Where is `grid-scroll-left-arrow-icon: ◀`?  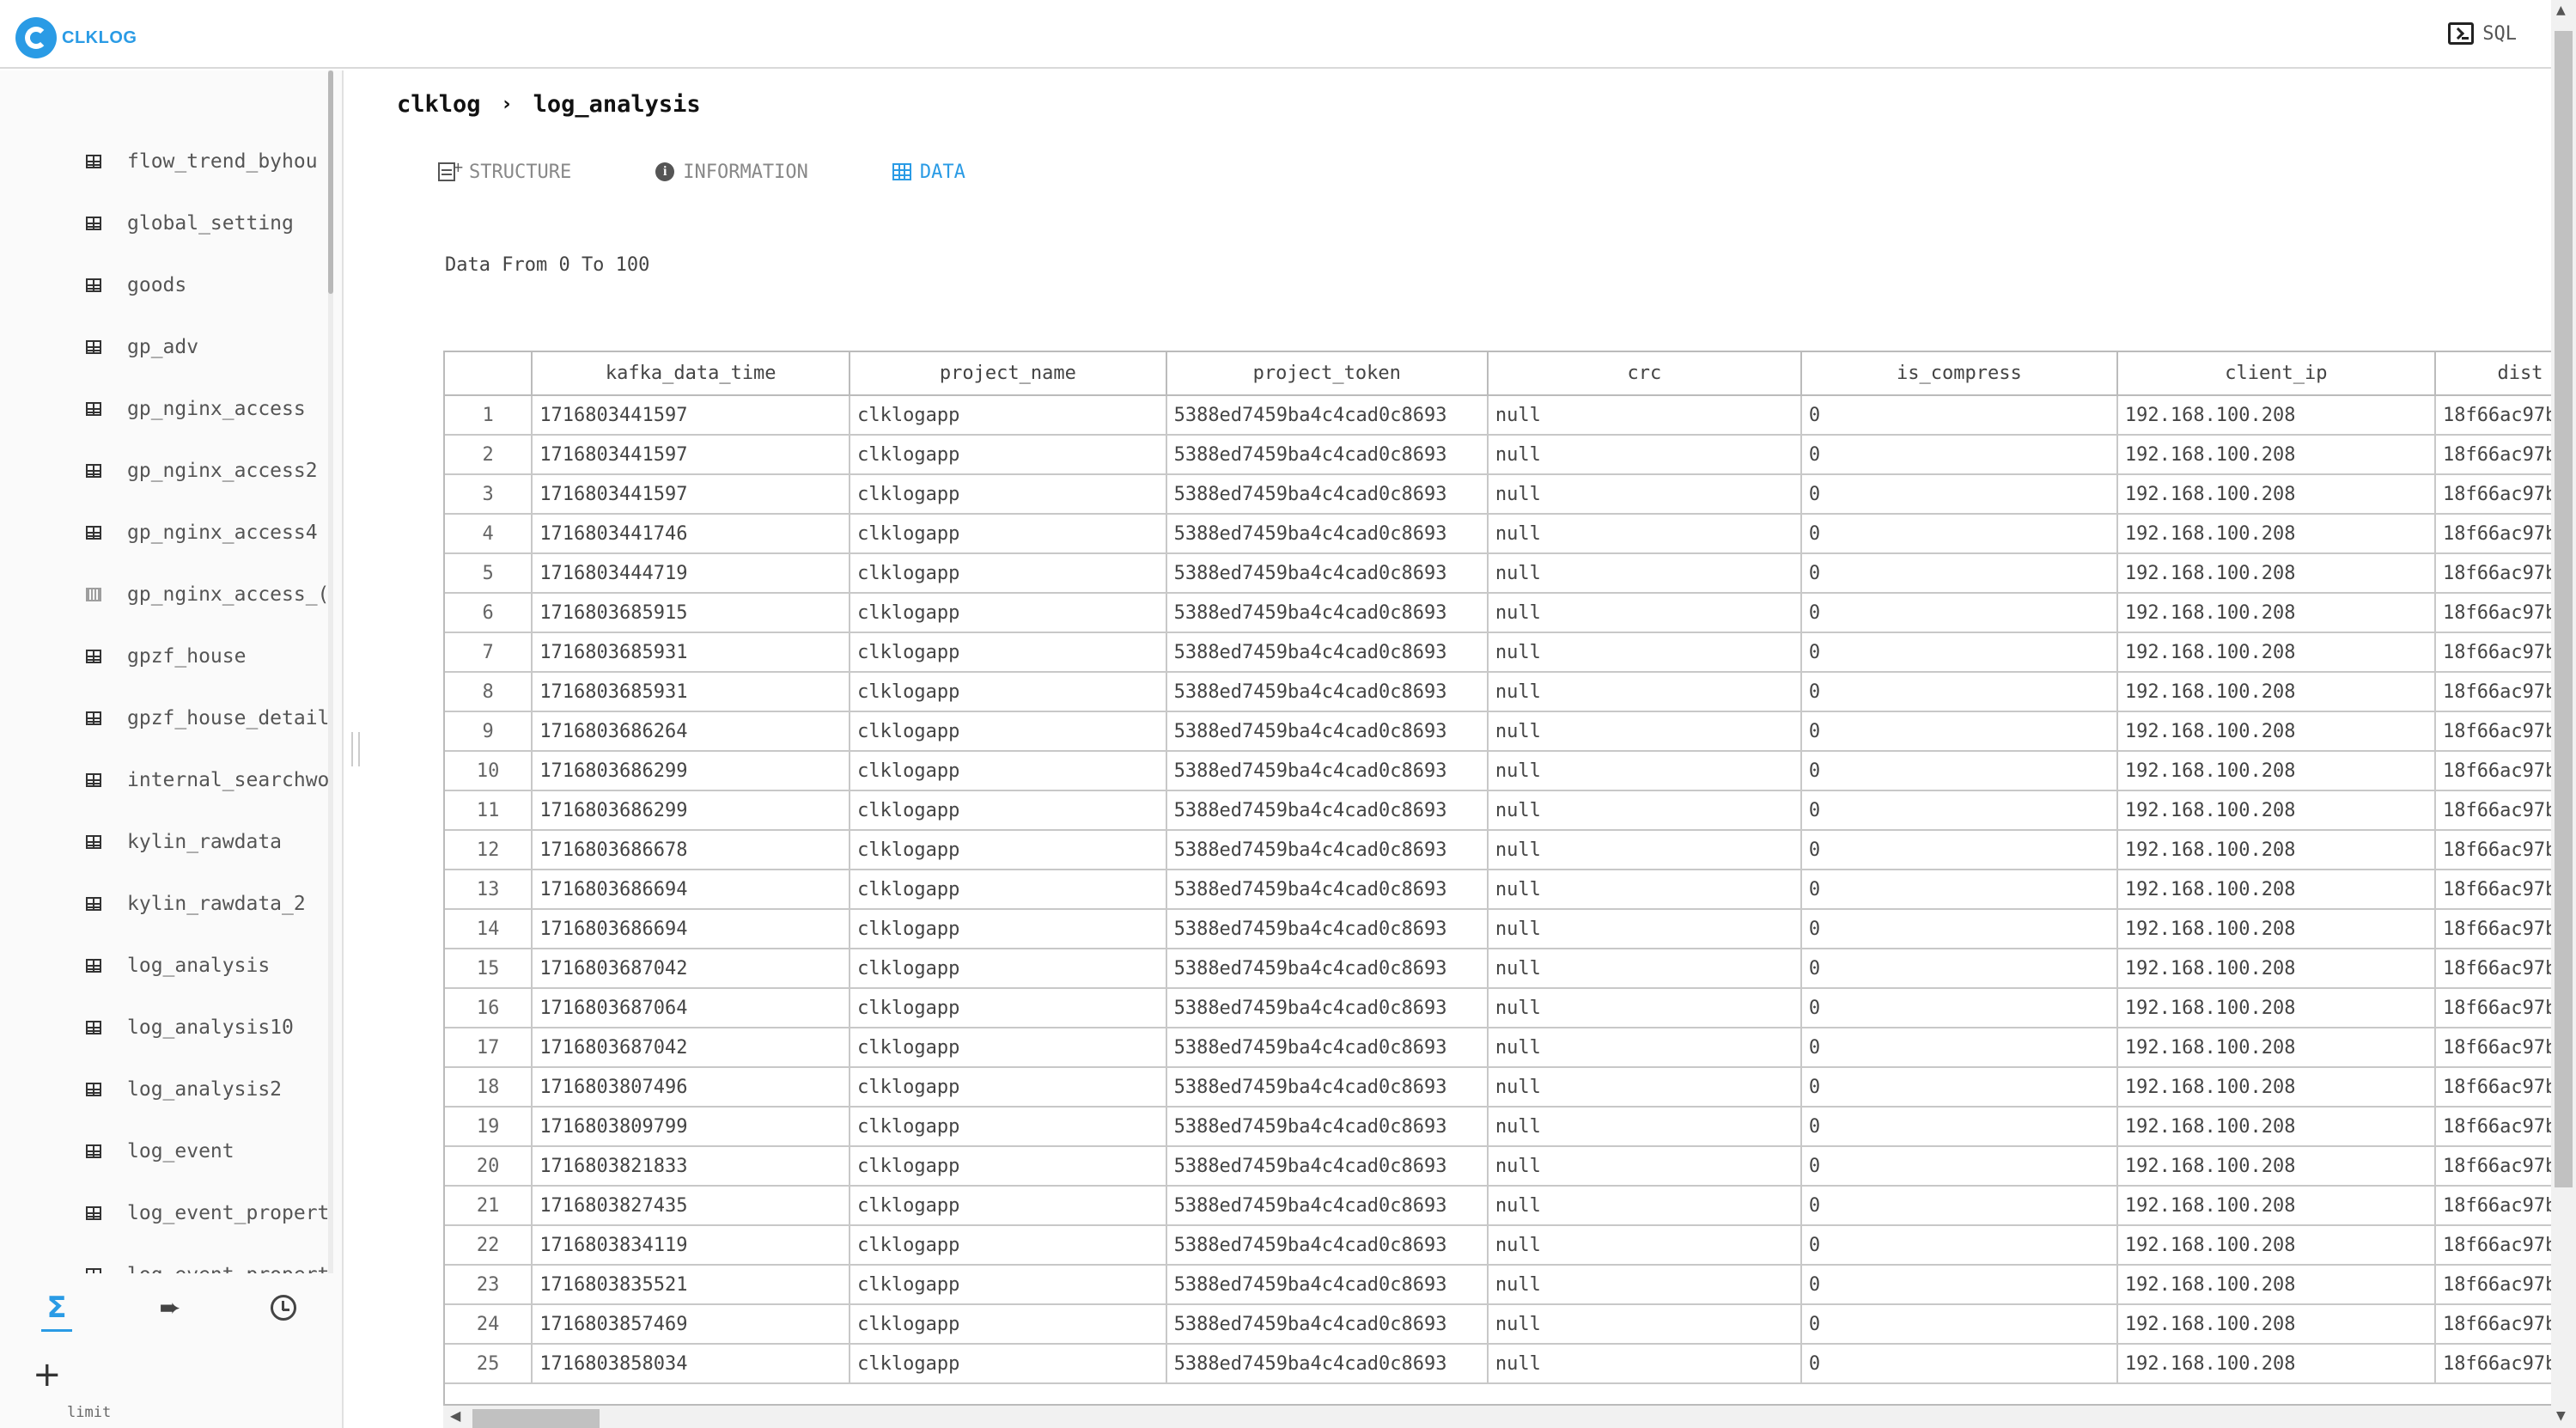
grid-scroll-left-arrow-icon: ◀ is located at coordinates (455, 1416).